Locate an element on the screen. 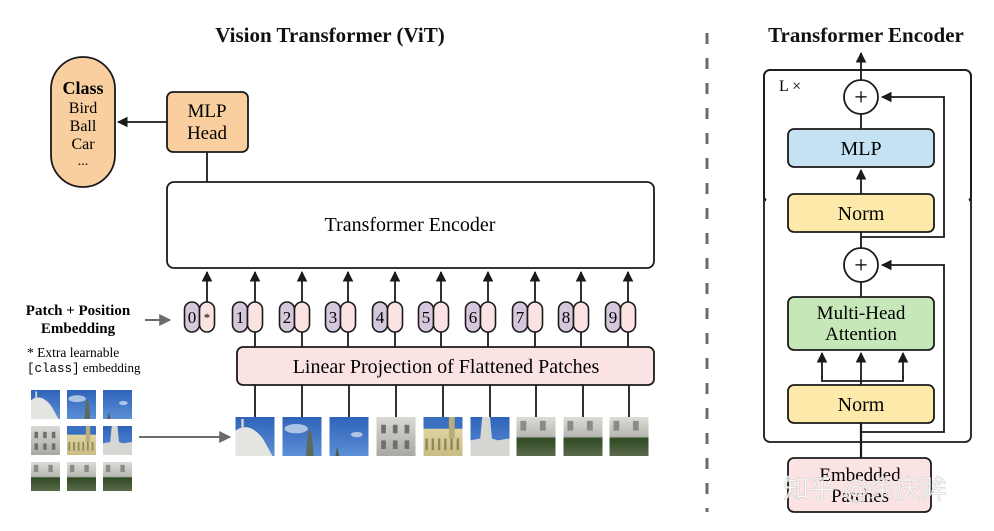 The height and width of the screenshot is (531, 994). position-index: 9 is located at coordinates (613, 317).